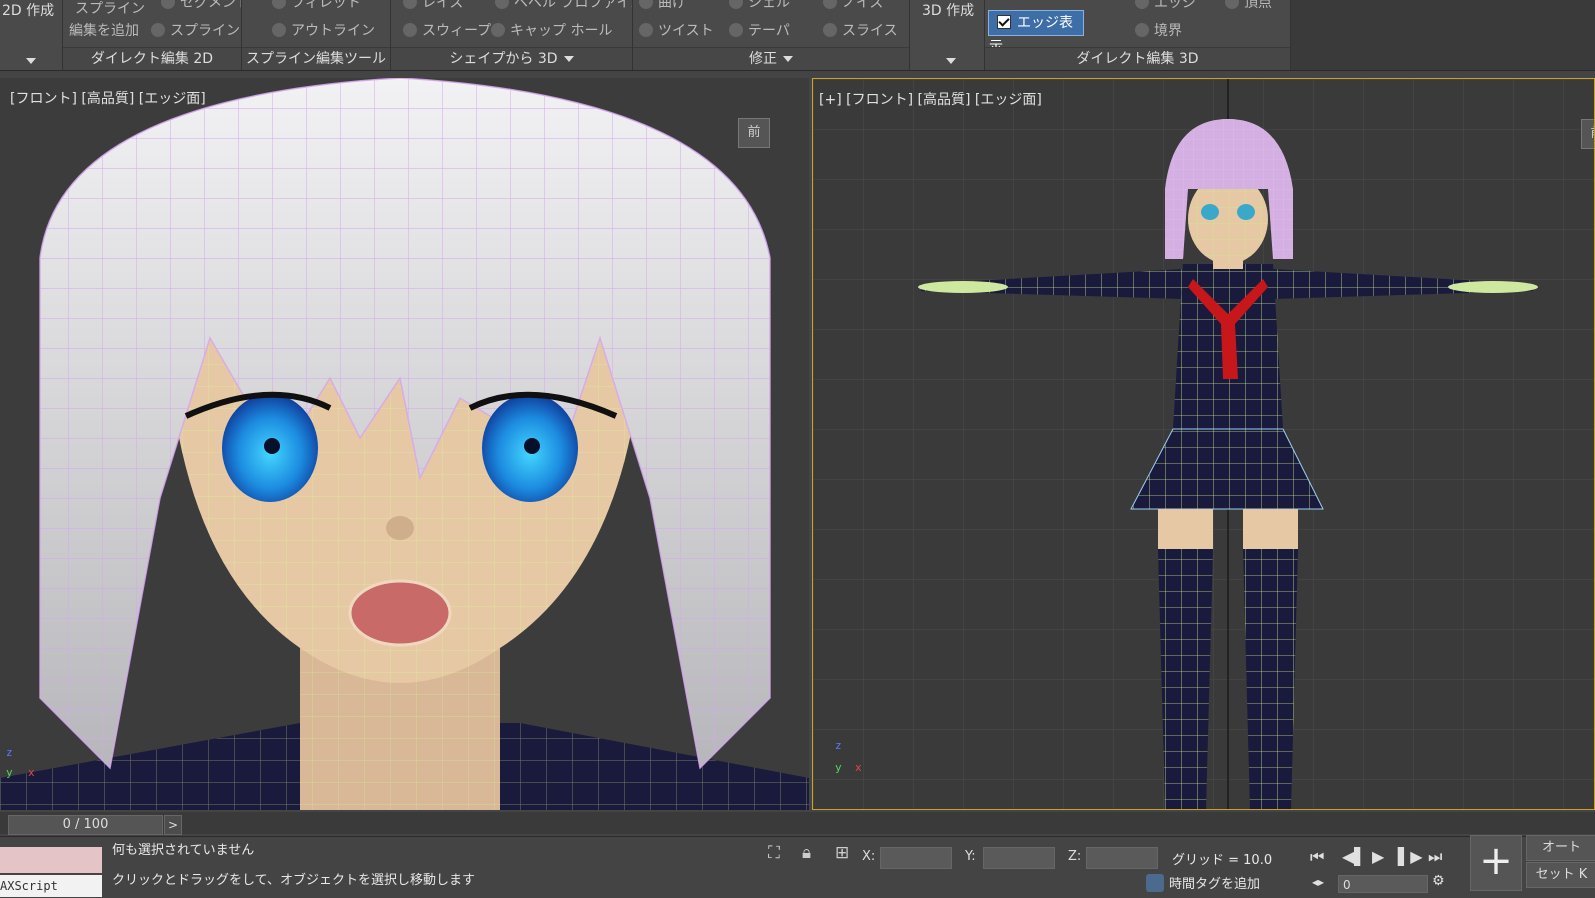 The width and height of the screenshot is (1595, 898). Describe the element at coordinates (1560, 848) in the screenshot. I see `auto-key-button: オート` at that location.